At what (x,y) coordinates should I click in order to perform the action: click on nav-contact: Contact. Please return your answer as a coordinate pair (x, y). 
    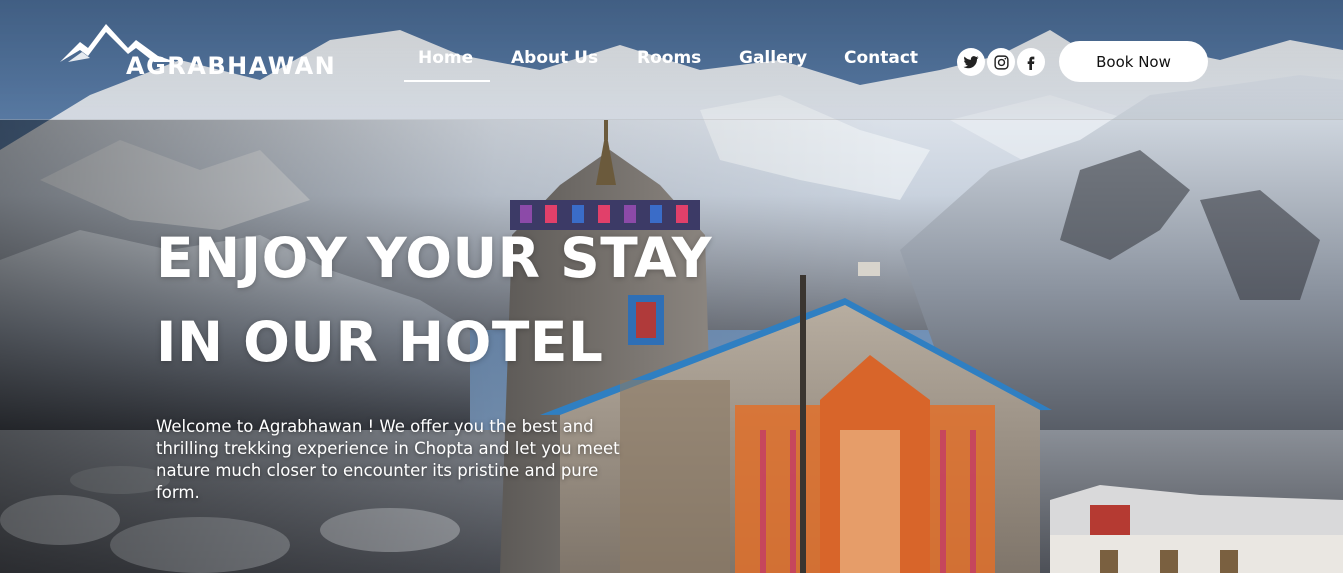
    Looking at the image, I should click on (881, 58).